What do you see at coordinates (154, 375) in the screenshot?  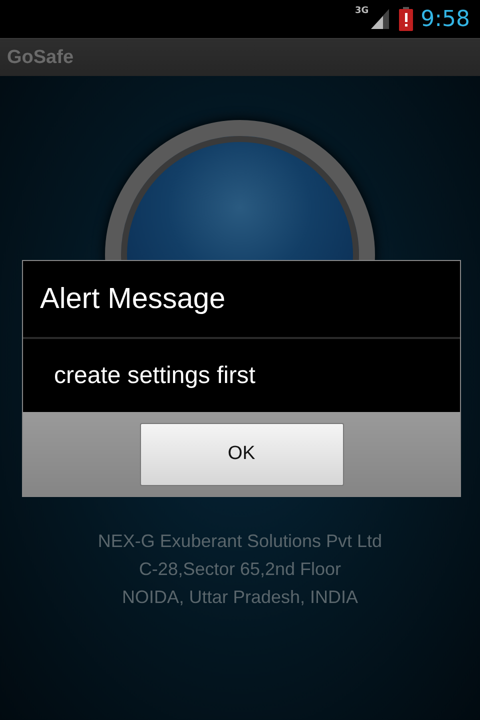 I see `dialog-message: create settings first` at bounding box center [154, 375].